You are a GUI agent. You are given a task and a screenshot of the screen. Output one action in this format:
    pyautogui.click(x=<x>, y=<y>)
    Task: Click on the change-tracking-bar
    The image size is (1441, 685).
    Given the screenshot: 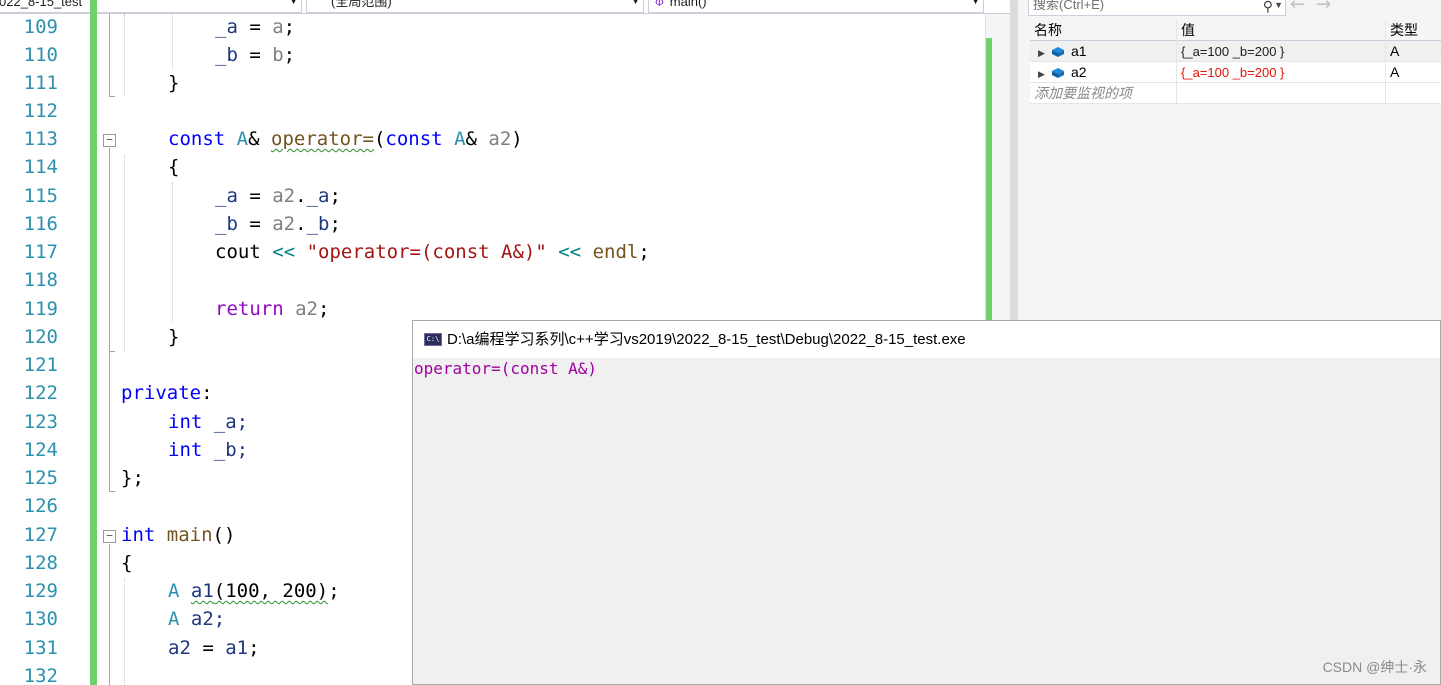 What is the action you would take?
    pyautogui.click(x=93, y=342)
    